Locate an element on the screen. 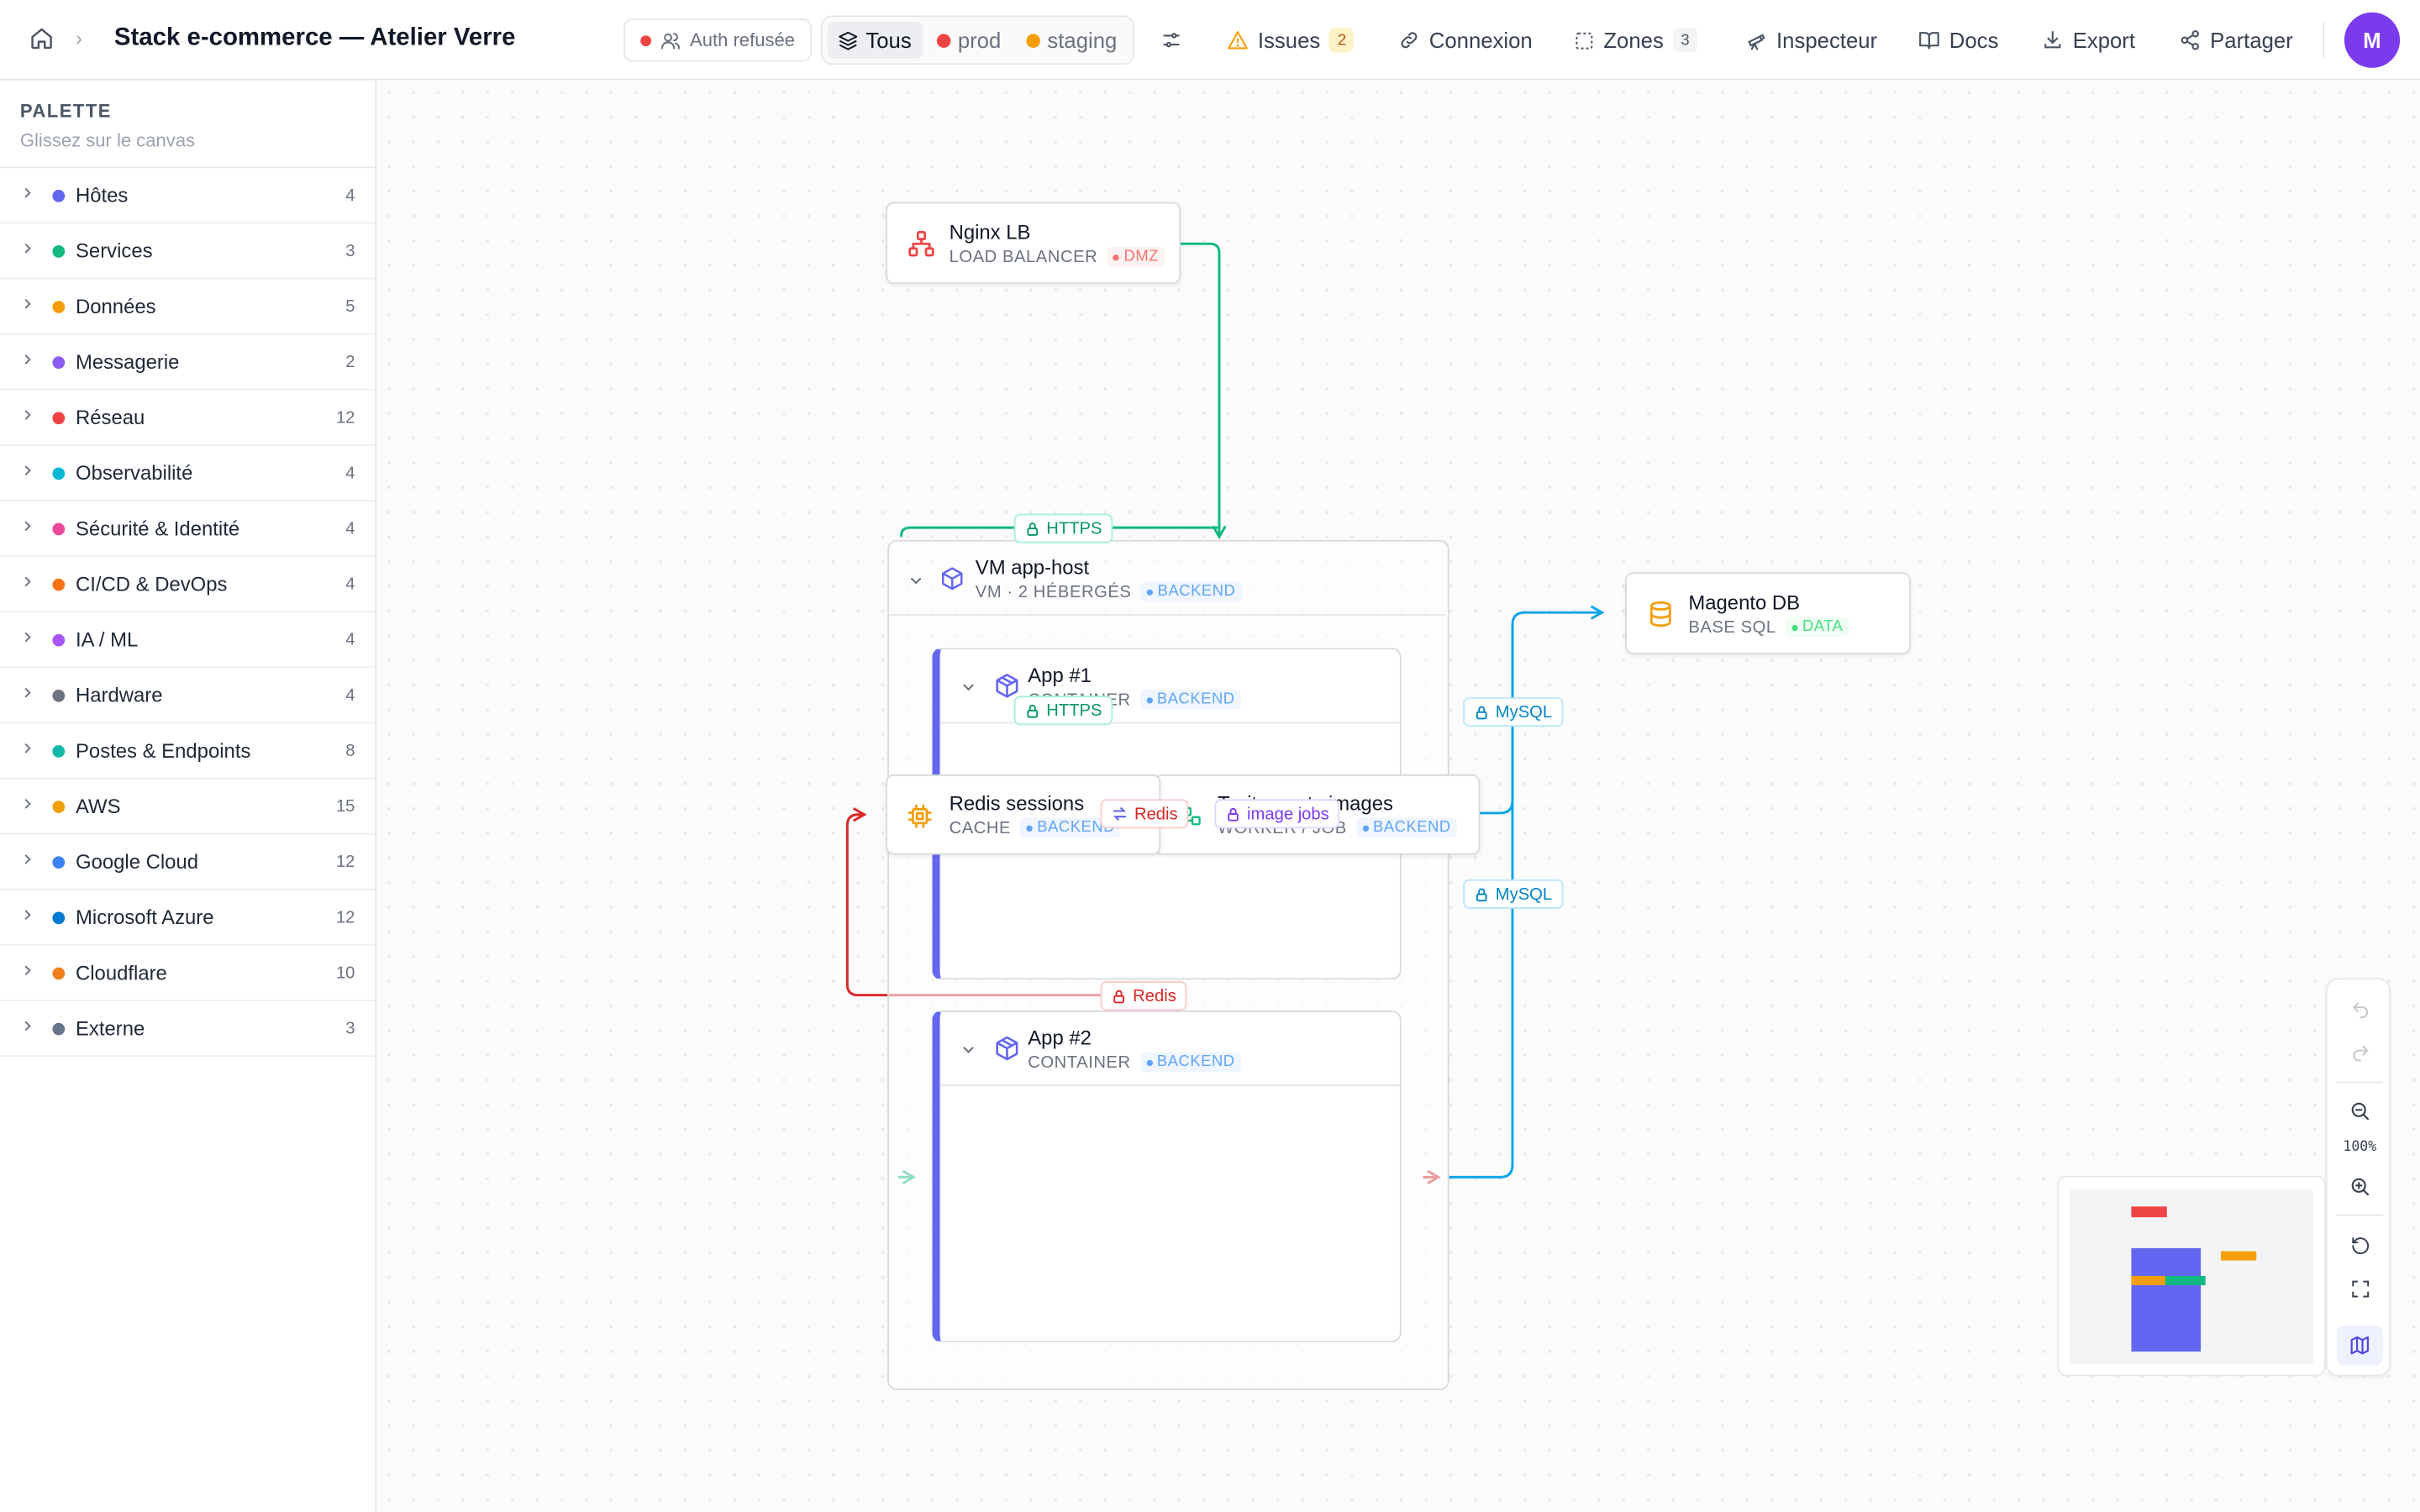 The height and width of the screenshot is (1512, 2420). nginx-type: LOAD BALANCER DMZ is located at coordinates (1057, 256).